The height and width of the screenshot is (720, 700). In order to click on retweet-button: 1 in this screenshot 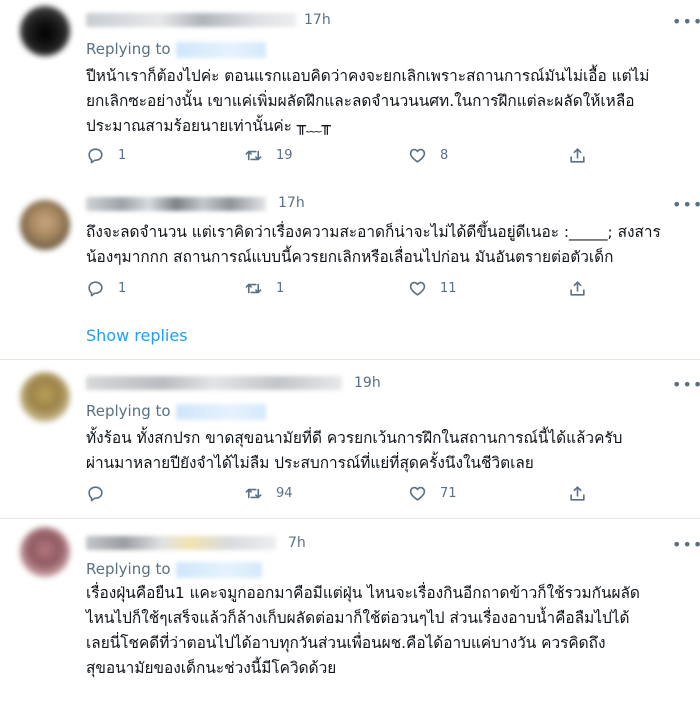, I will do `click(264, 288)`.